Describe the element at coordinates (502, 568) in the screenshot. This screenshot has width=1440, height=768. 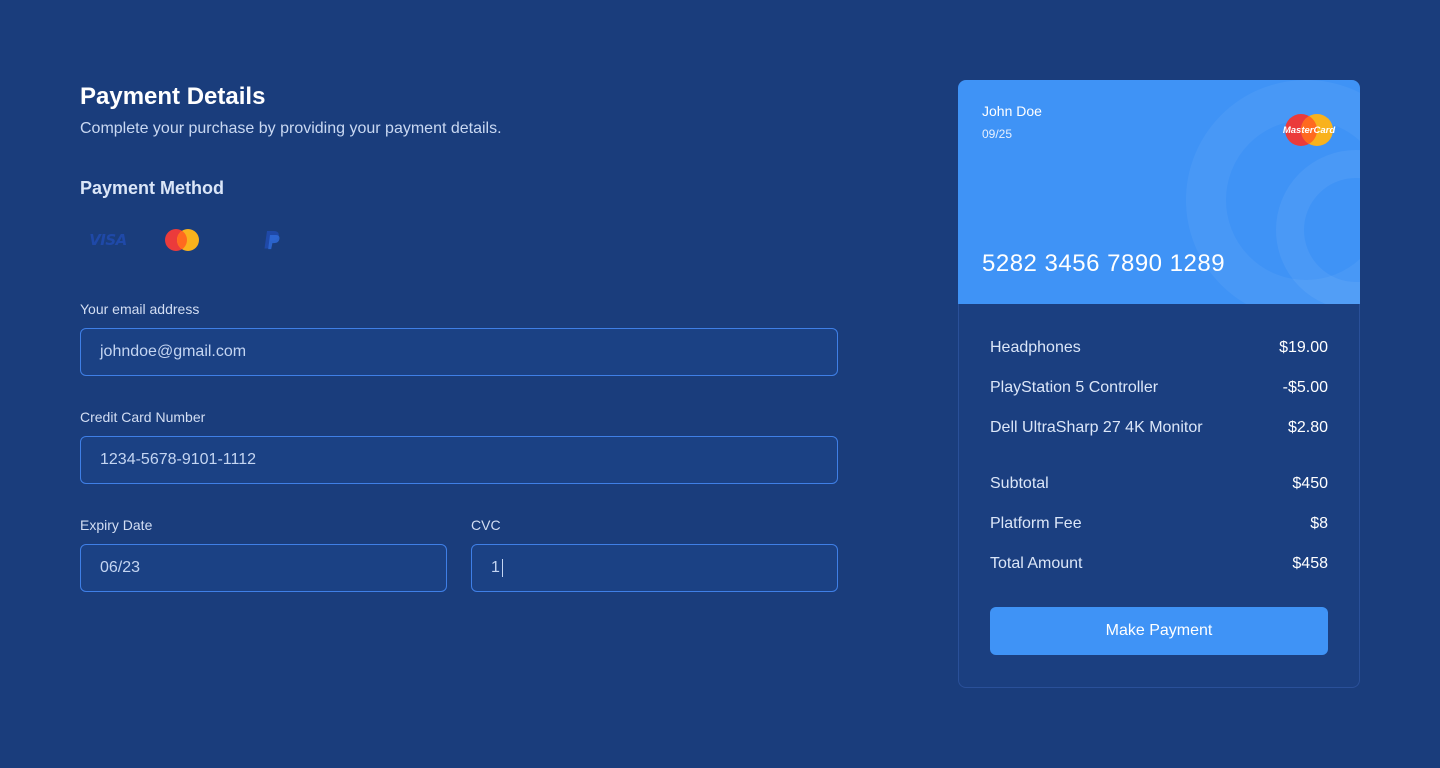
I see `text-caret` at that location.